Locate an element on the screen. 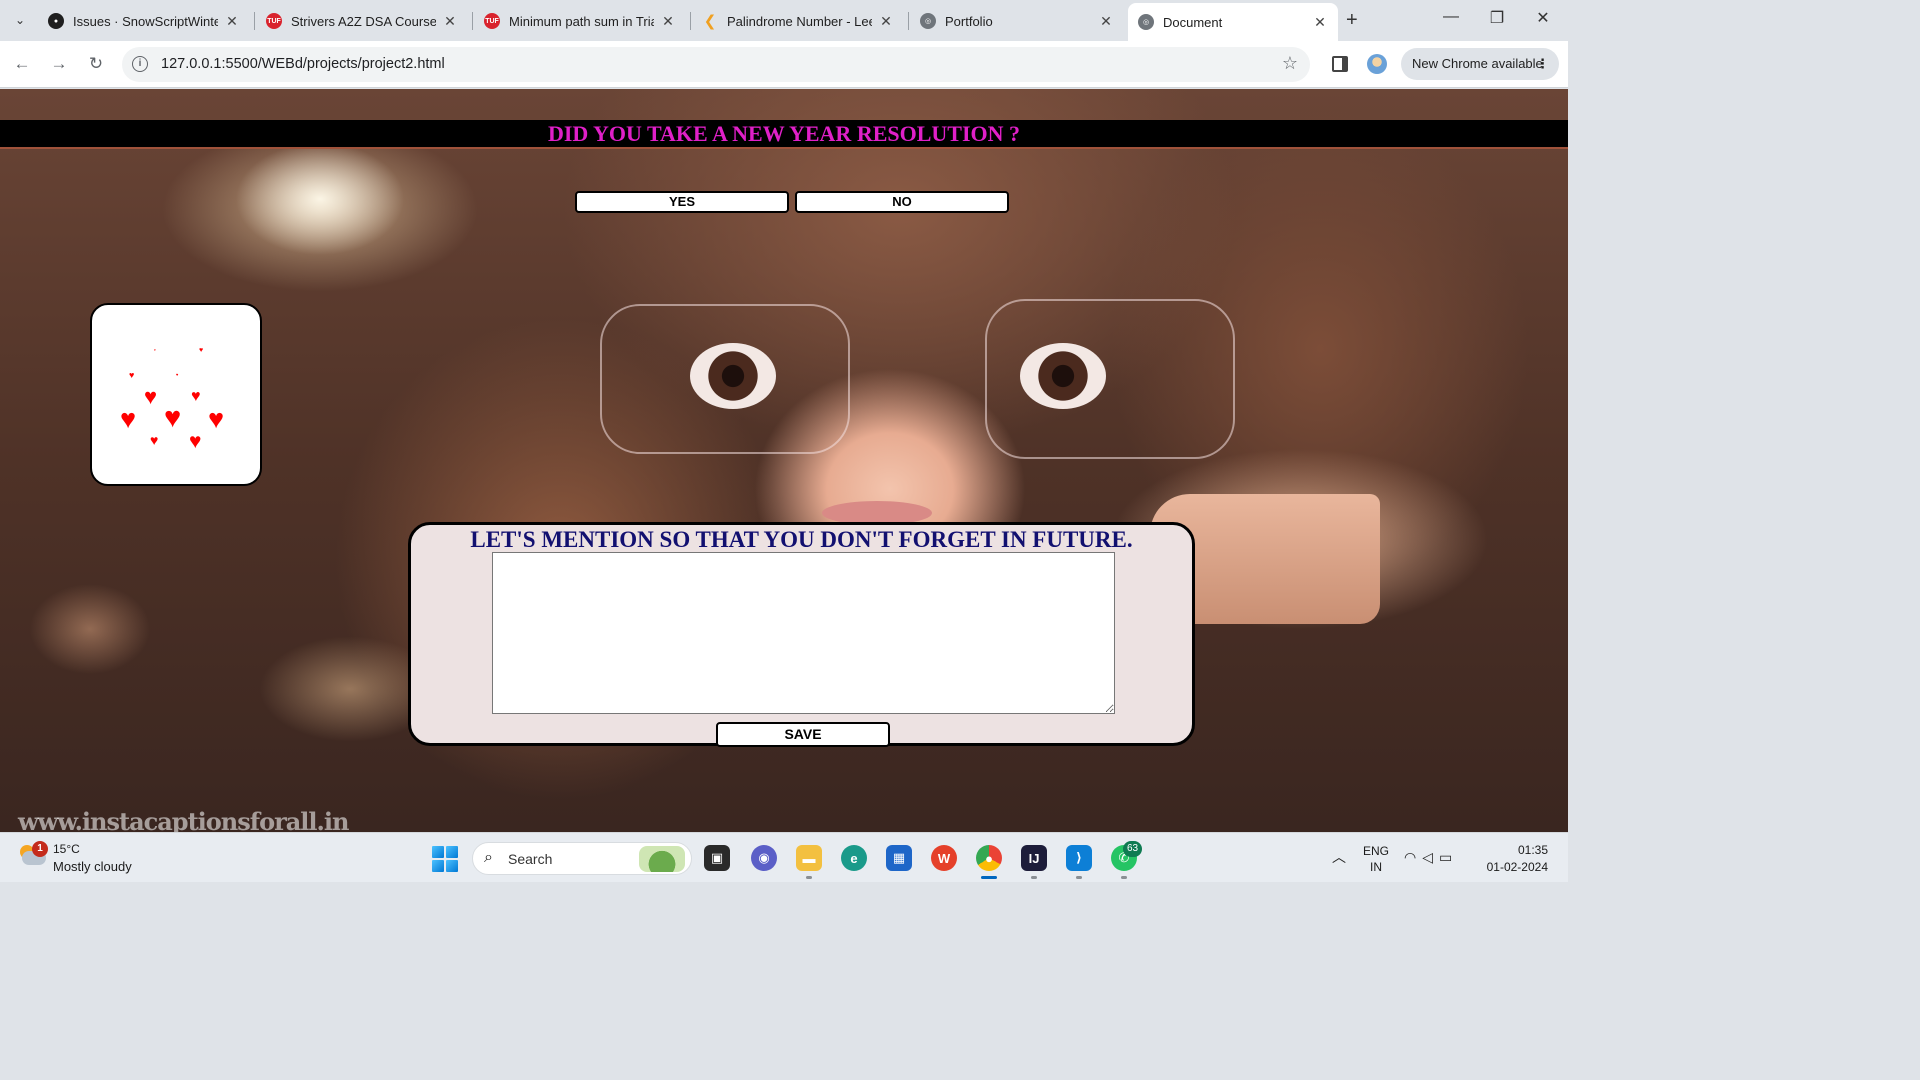  clock-time: 01:35 is located at coordinates (1532, 850).